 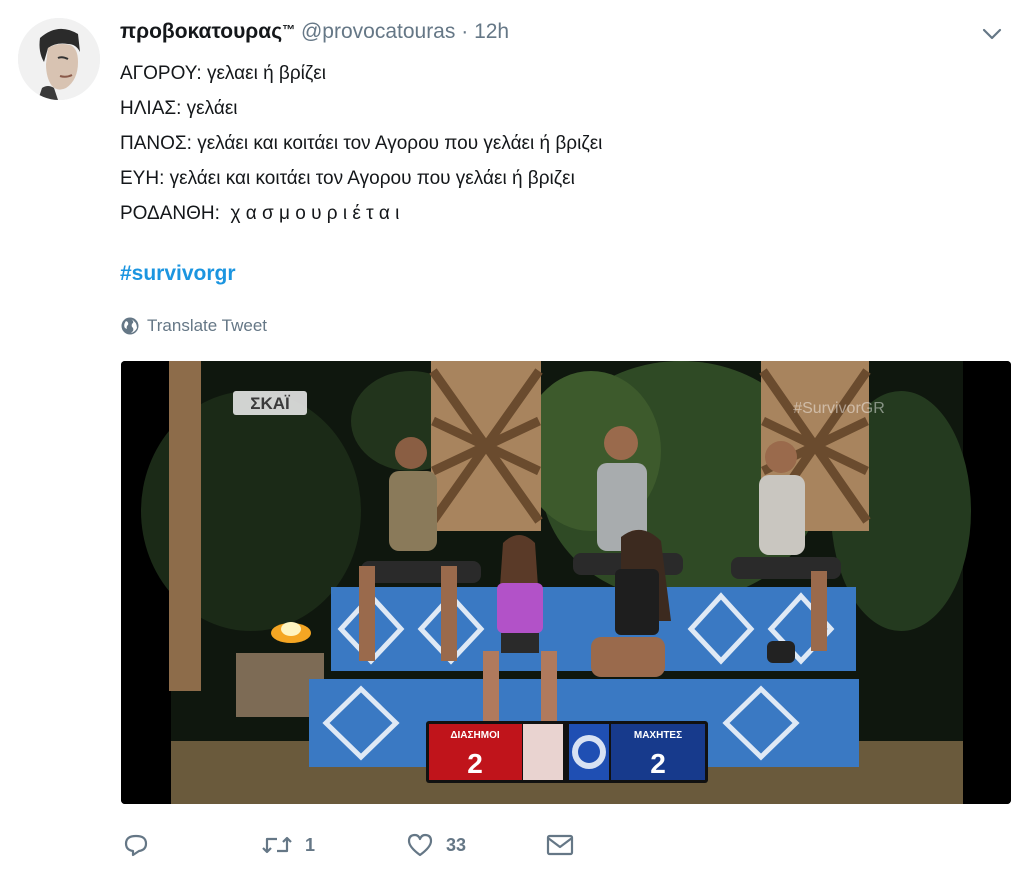 I want to click on reply-button, so click(x=136, y=845).